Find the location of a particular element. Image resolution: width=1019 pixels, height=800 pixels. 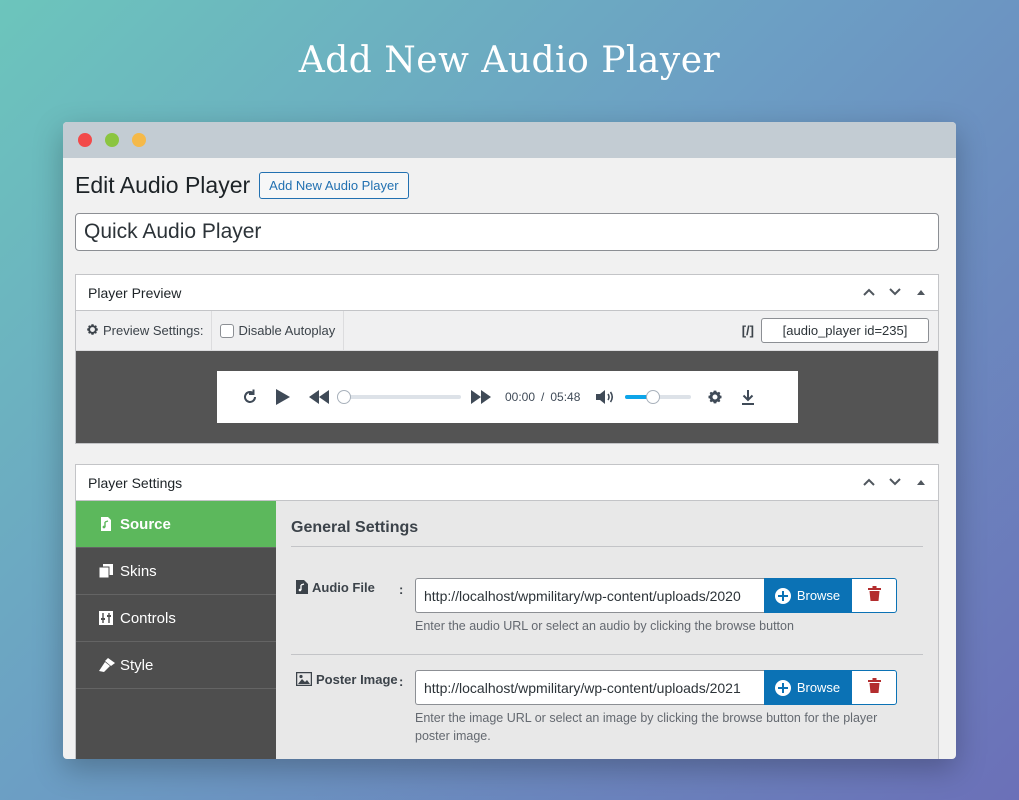

image-icon is located at coordinates (304, 680).